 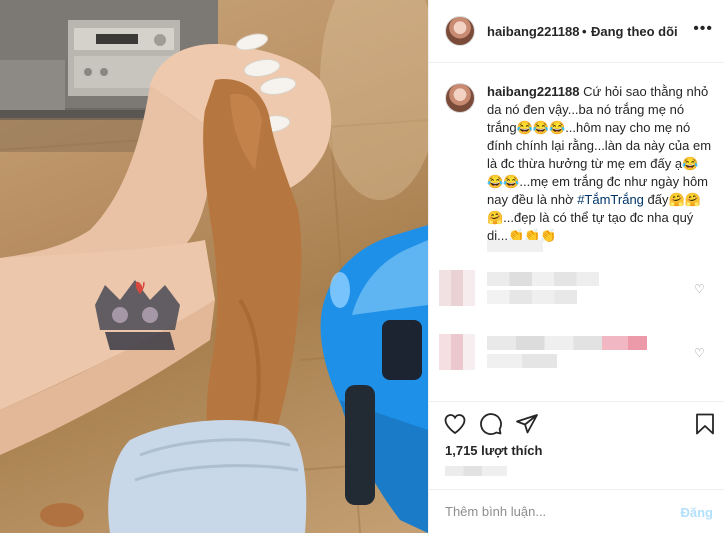 I want to click on follow-status-button: Đang theo dõi, so click(x=634, y=31).